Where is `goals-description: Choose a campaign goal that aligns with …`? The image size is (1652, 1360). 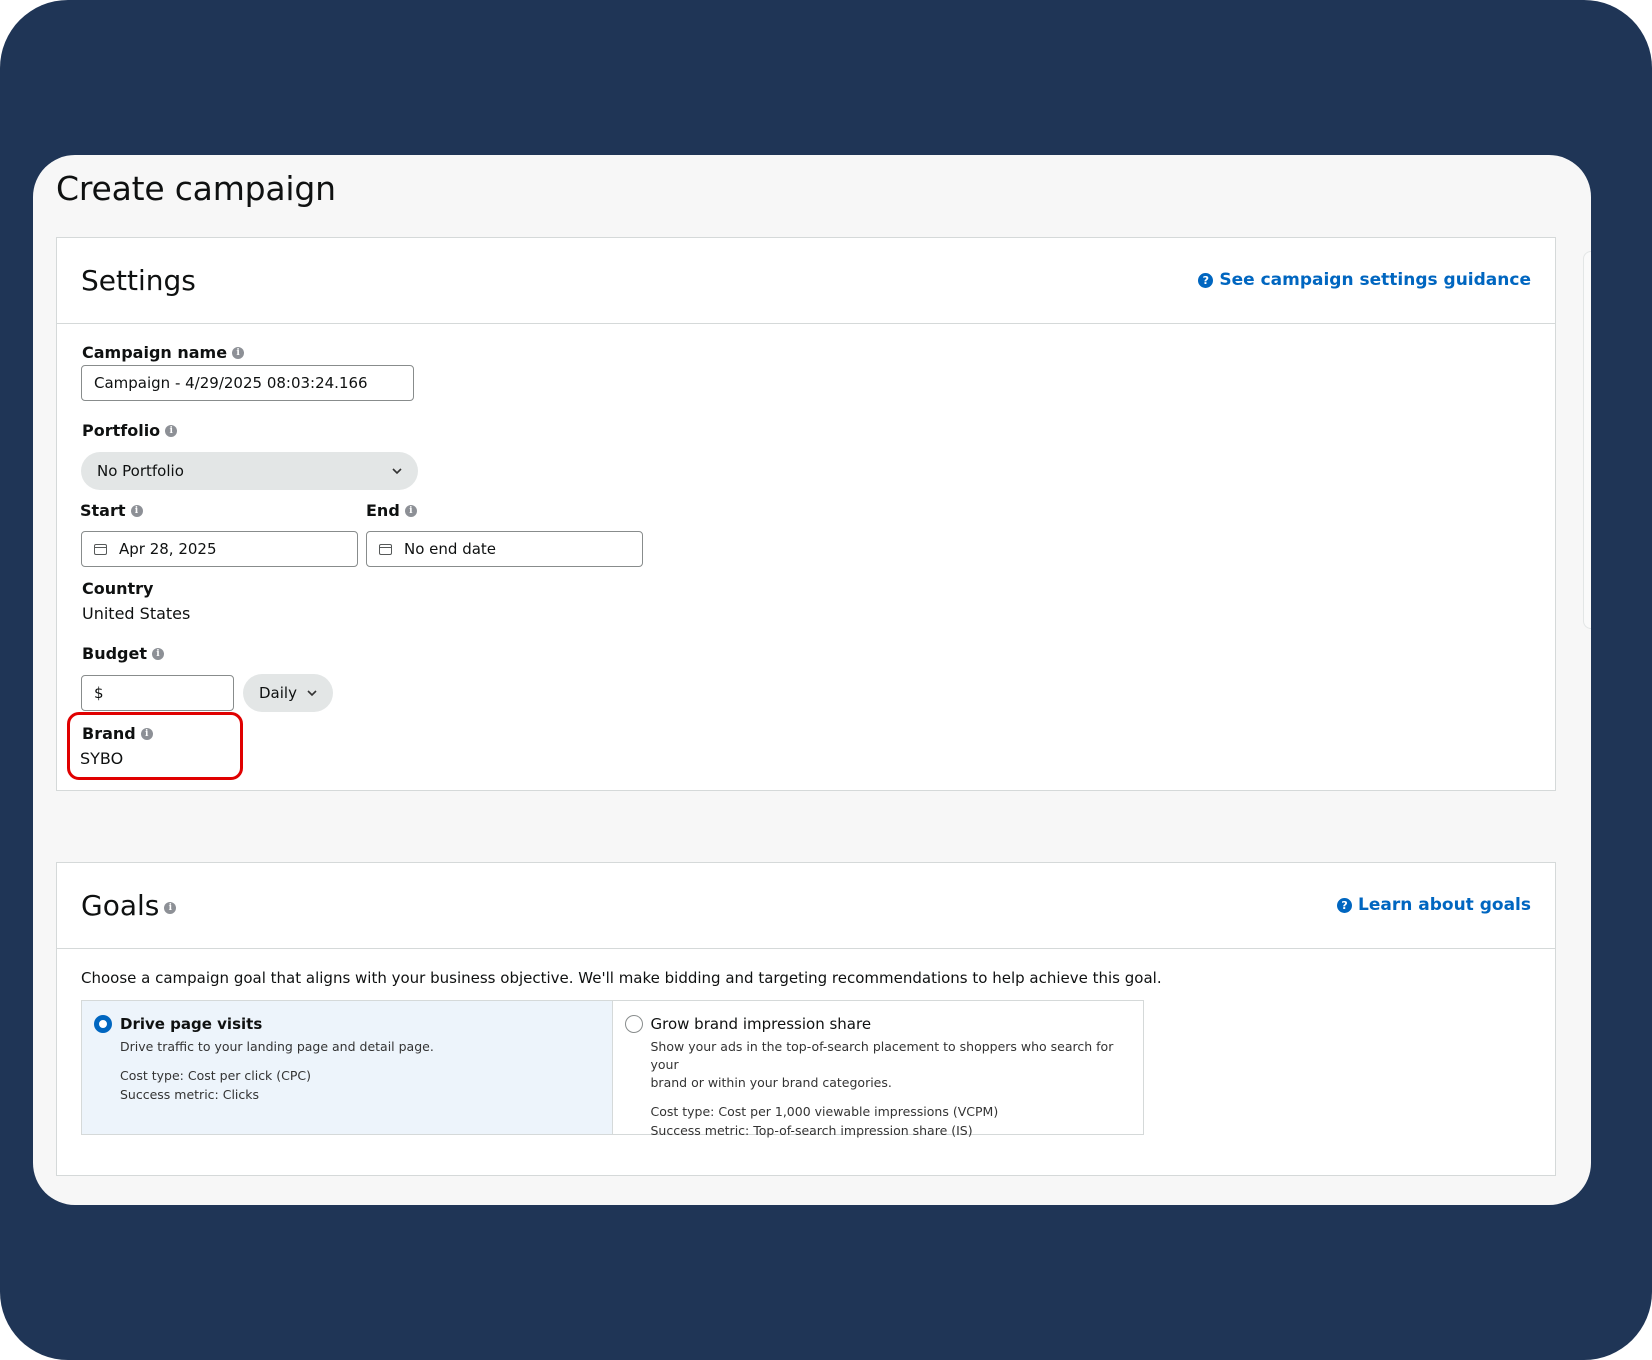
goals-description: Choose a campaign goal that aligns with … is located at coordinates (621, 978).